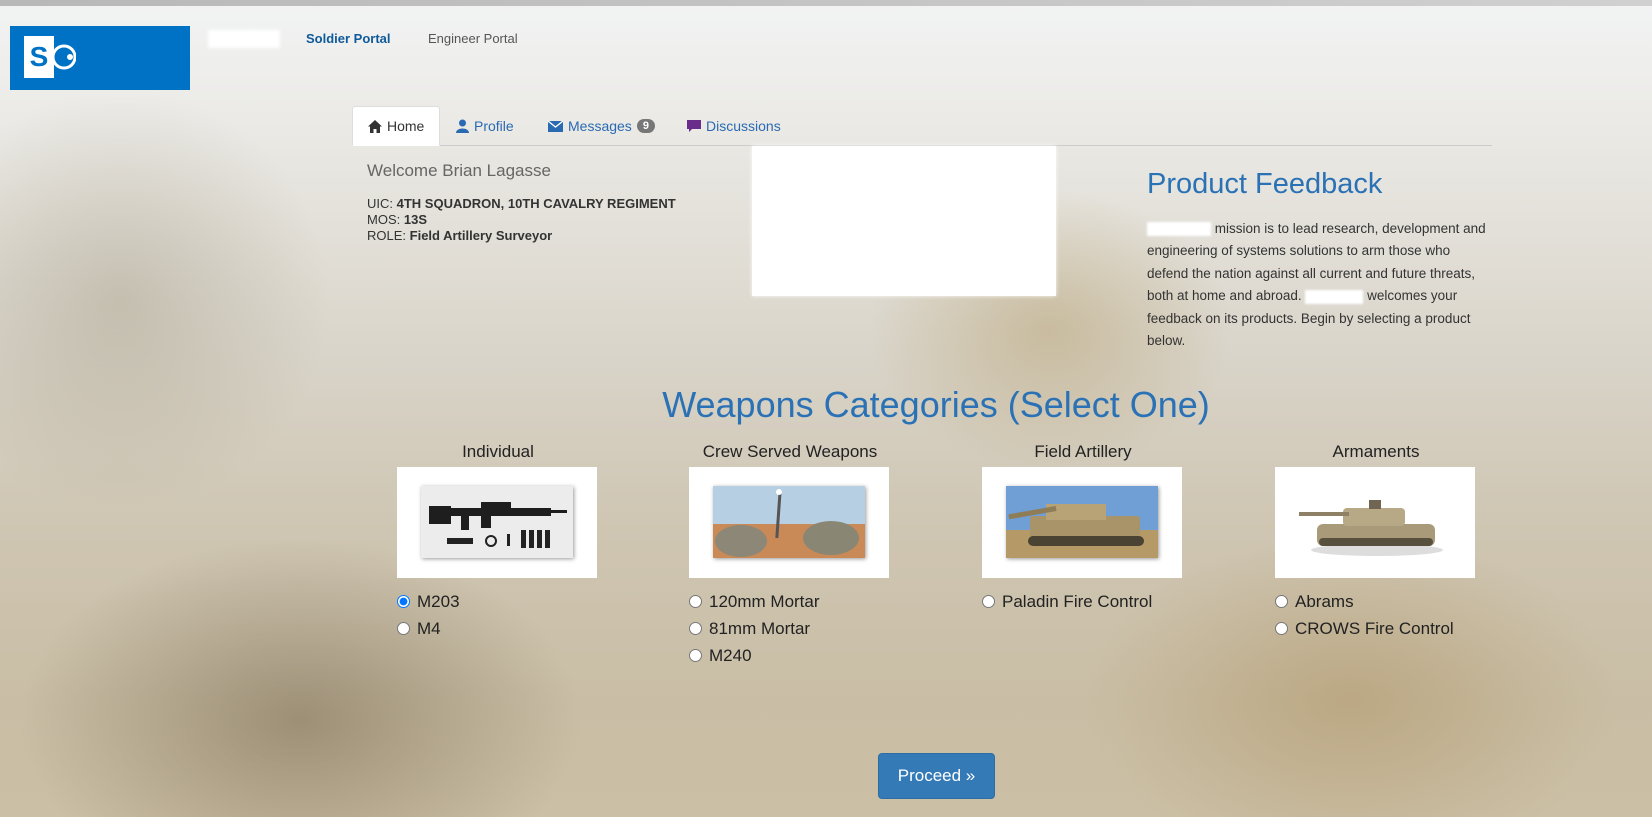  I want to click on option-crows-fire-control: CROWS Fire Control, so click(1376, 628).